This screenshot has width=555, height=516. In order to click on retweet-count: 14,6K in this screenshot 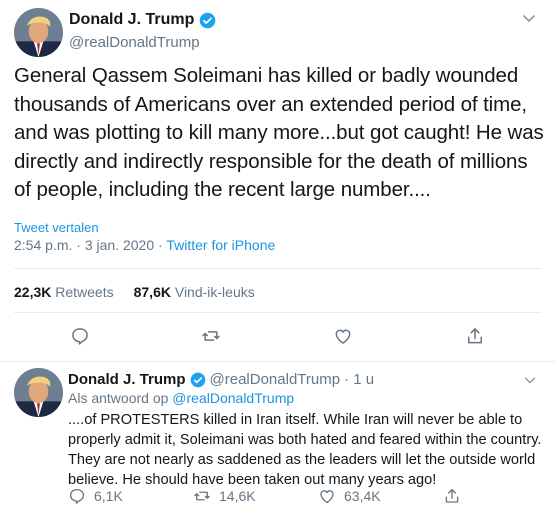, I will do `click(237, 496)`.